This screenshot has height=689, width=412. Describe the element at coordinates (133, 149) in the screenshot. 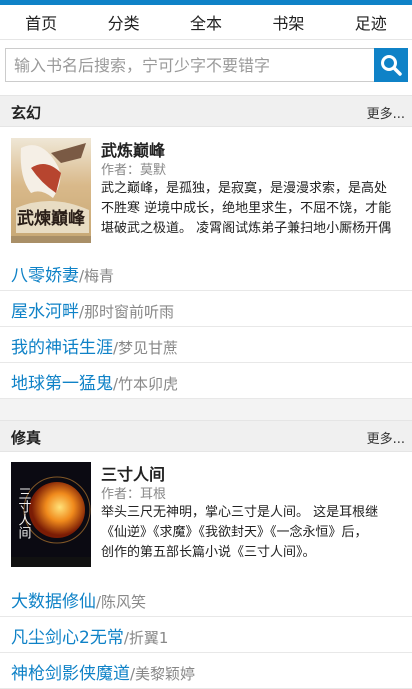

I see `featured-title: 武炼巅峰` at that location.